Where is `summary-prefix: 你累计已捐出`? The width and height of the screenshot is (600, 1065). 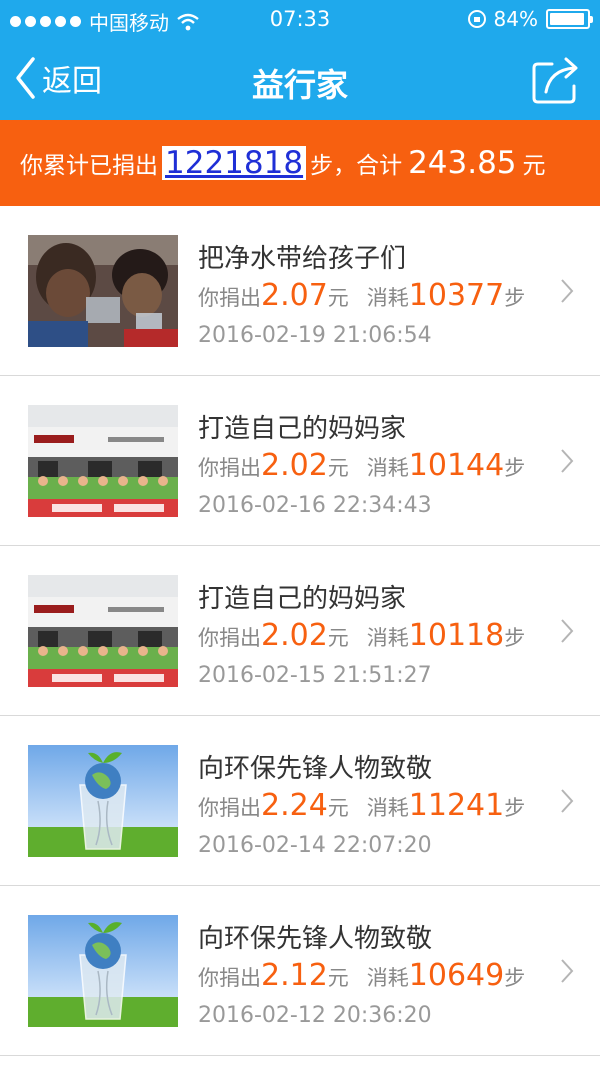 summary-prefix: 你累计已捐出 is located at coordinates (89, 166).